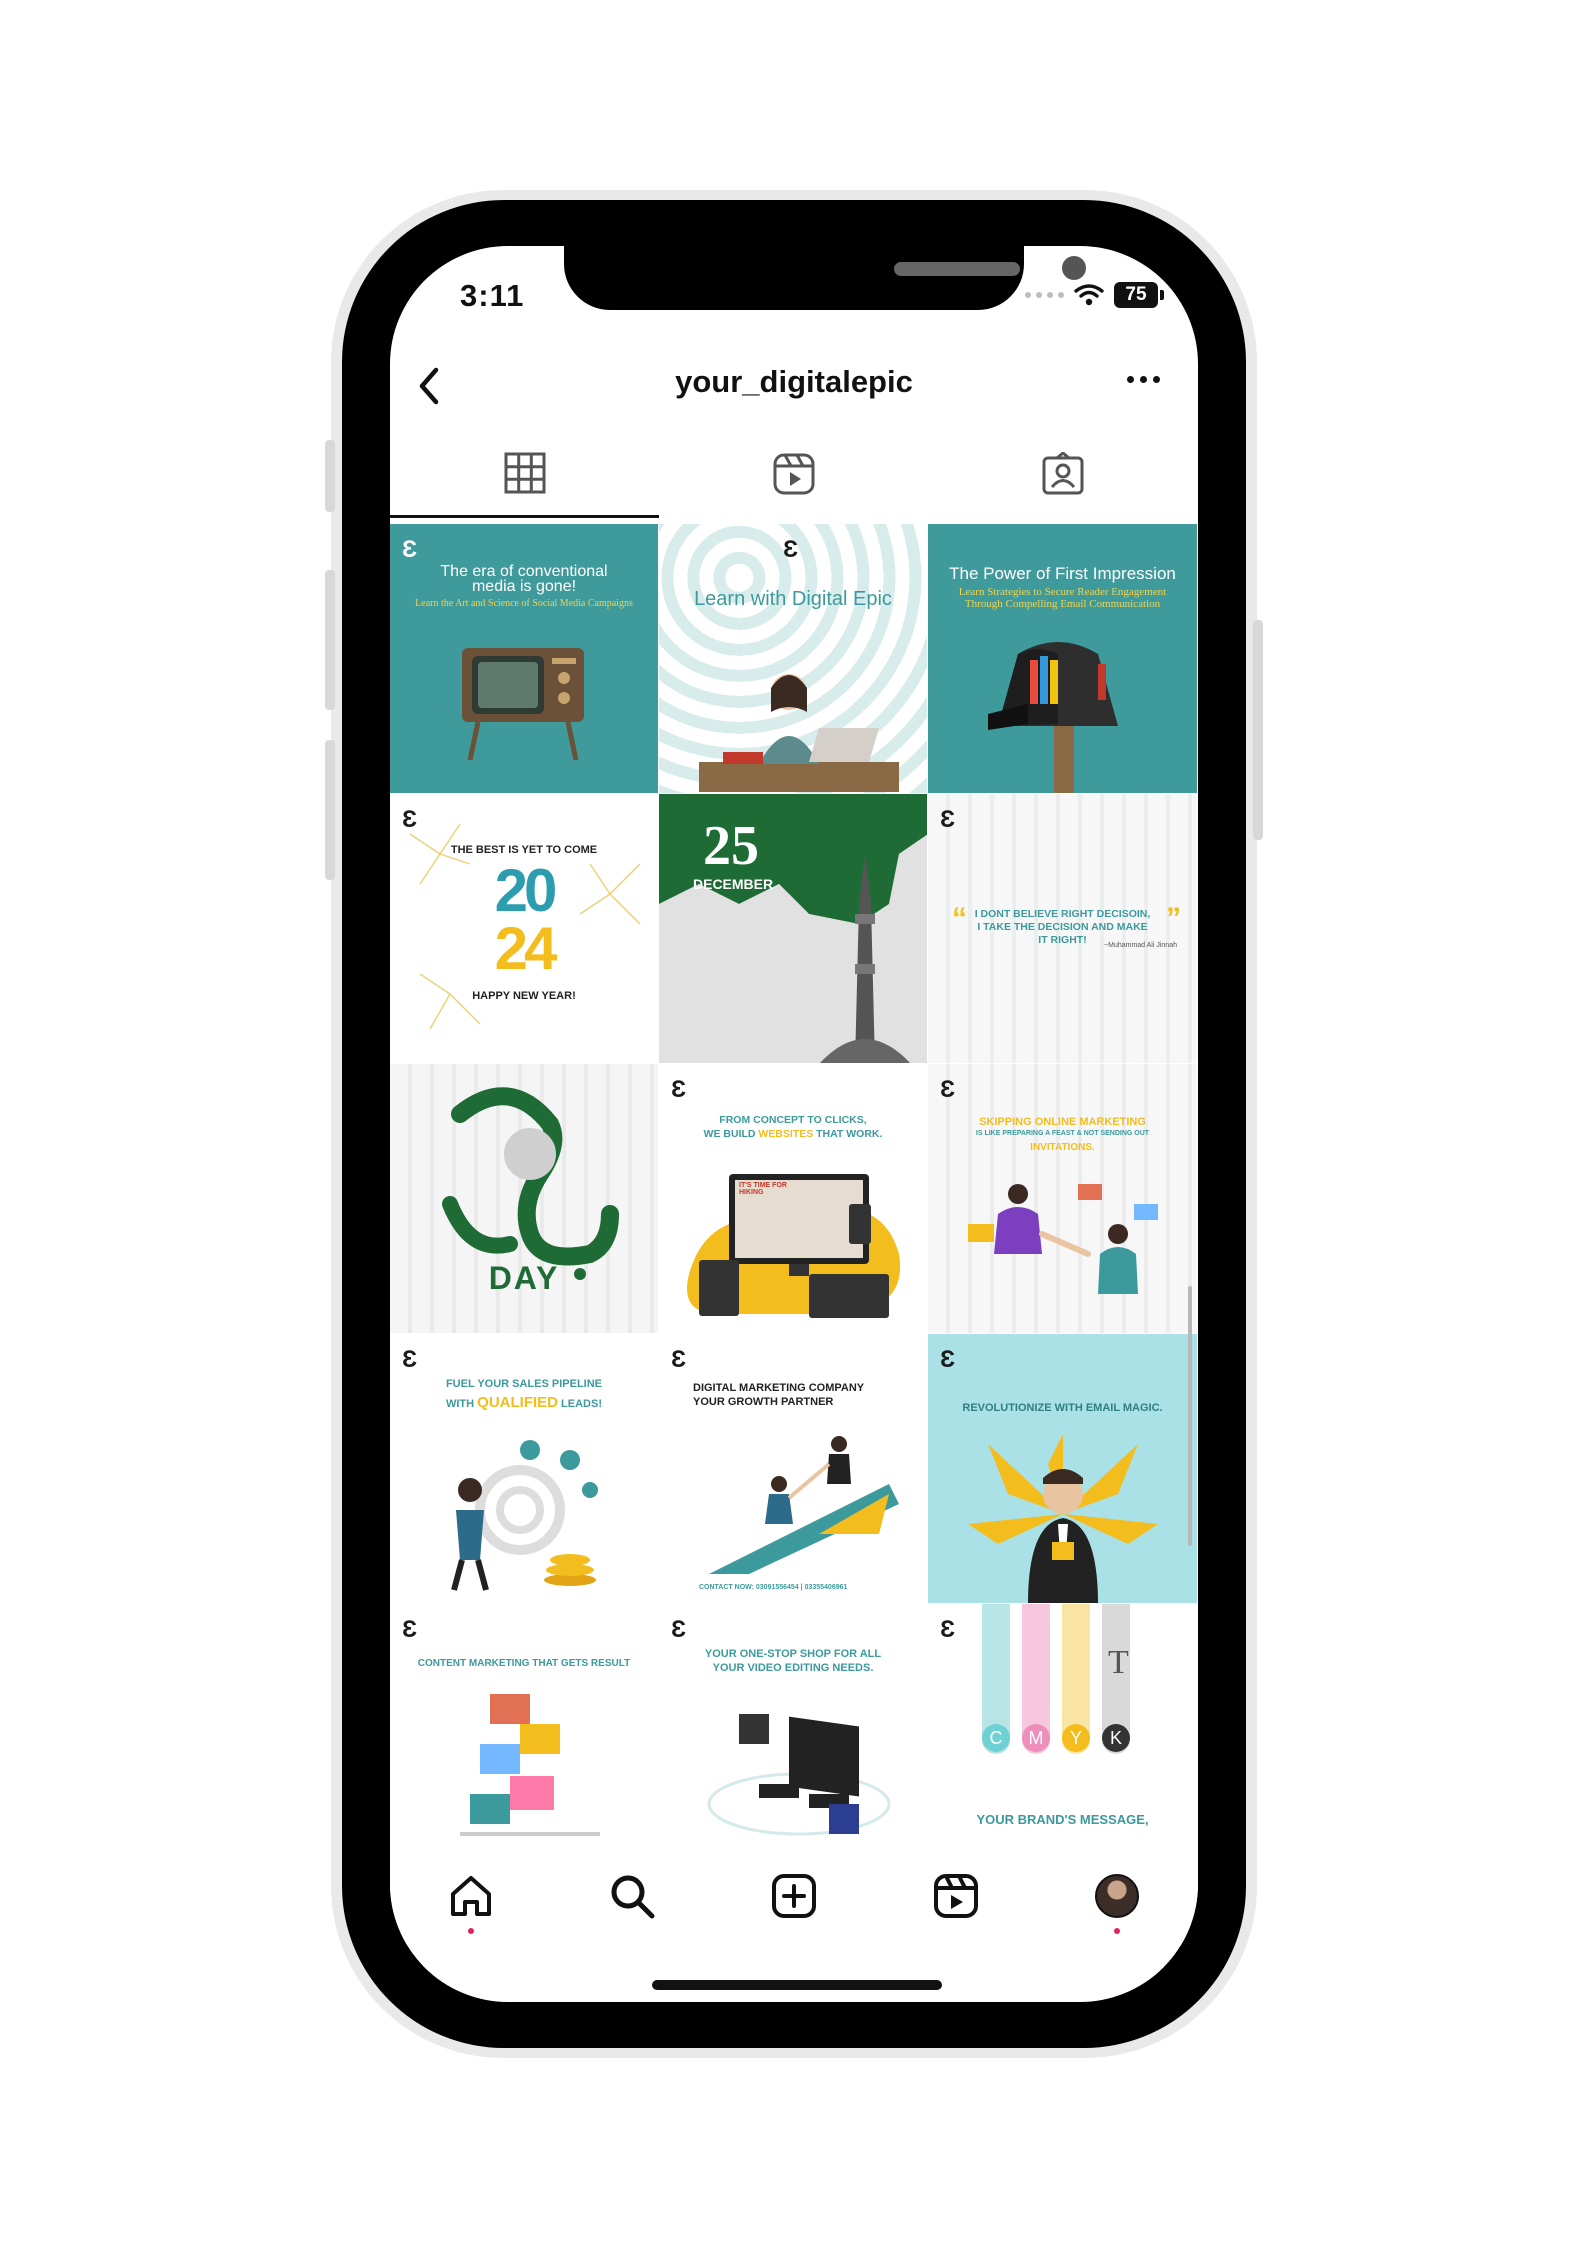 The image size is (1587, 2245). Describe the element at coordinates (848, 1134) in the screenshot. I see `post-line2-post: THAT WORK.` at that location.